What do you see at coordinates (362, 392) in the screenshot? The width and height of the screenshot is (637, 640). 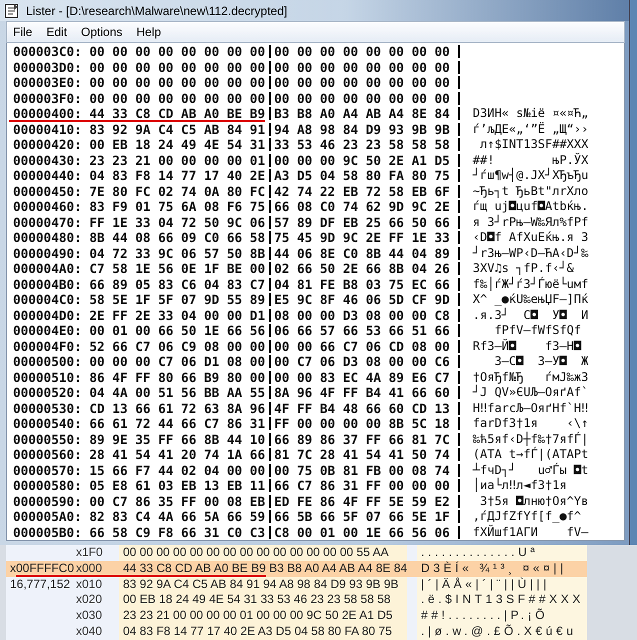 I see `hex-bytes: 8A 96 4F FF B4 41 66 60` at bounding box center [362, 392].